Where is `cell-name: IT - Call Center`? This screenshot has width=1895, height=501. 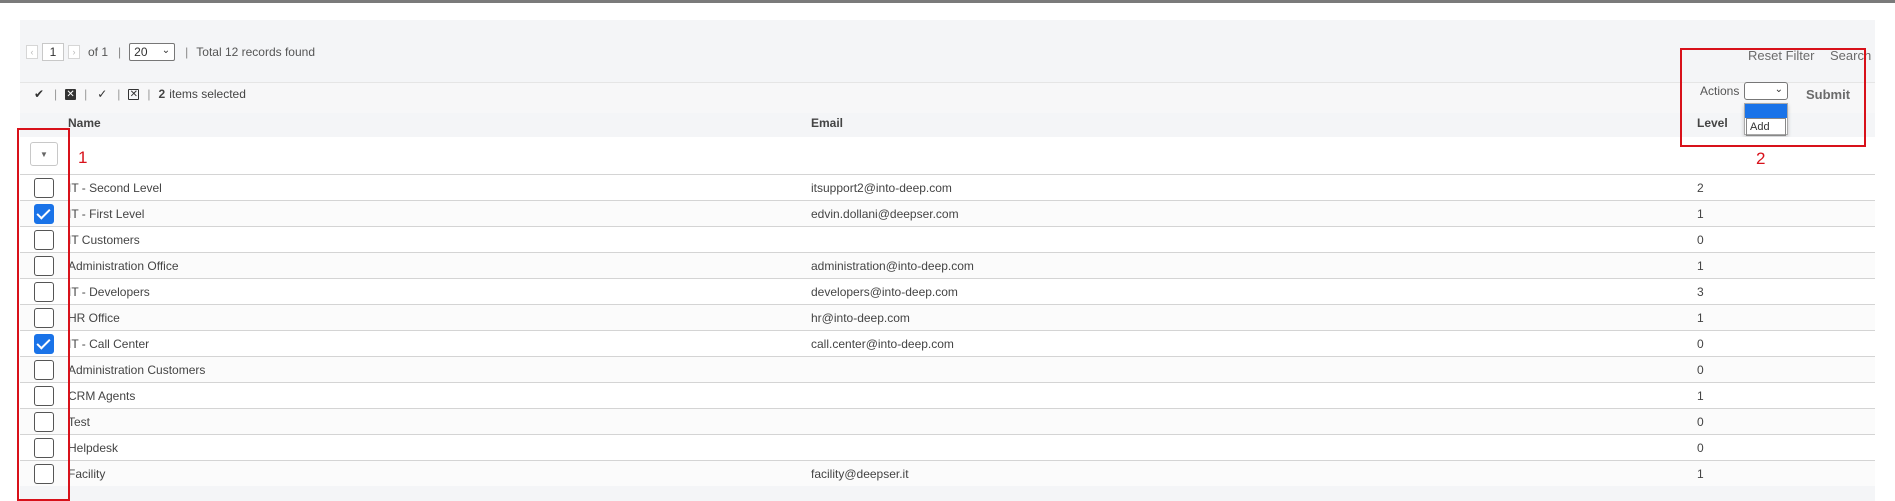 cell-name: IT - Call Center is located at coordinates (109, 344).